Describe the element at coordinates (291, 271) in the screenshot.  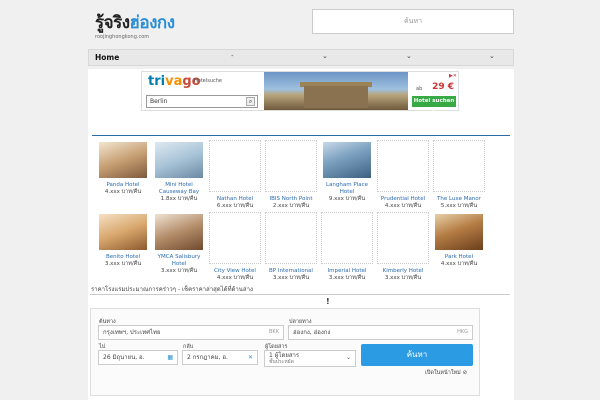
I see `hotel-name: BP International` at that location.